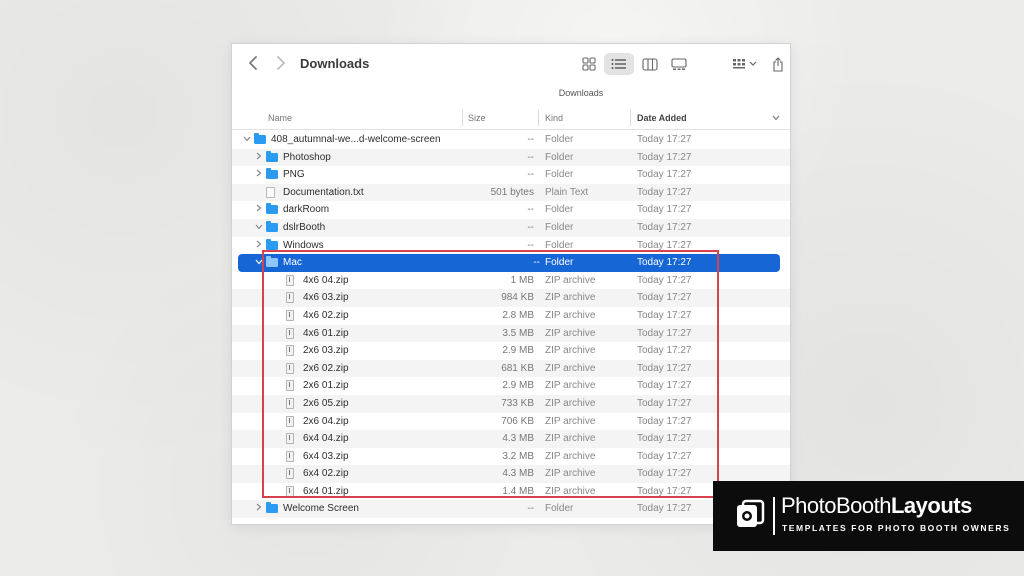 The width and height of the screenshot is (1024, 576). I want to click on list-view-button, so click(619, 64).